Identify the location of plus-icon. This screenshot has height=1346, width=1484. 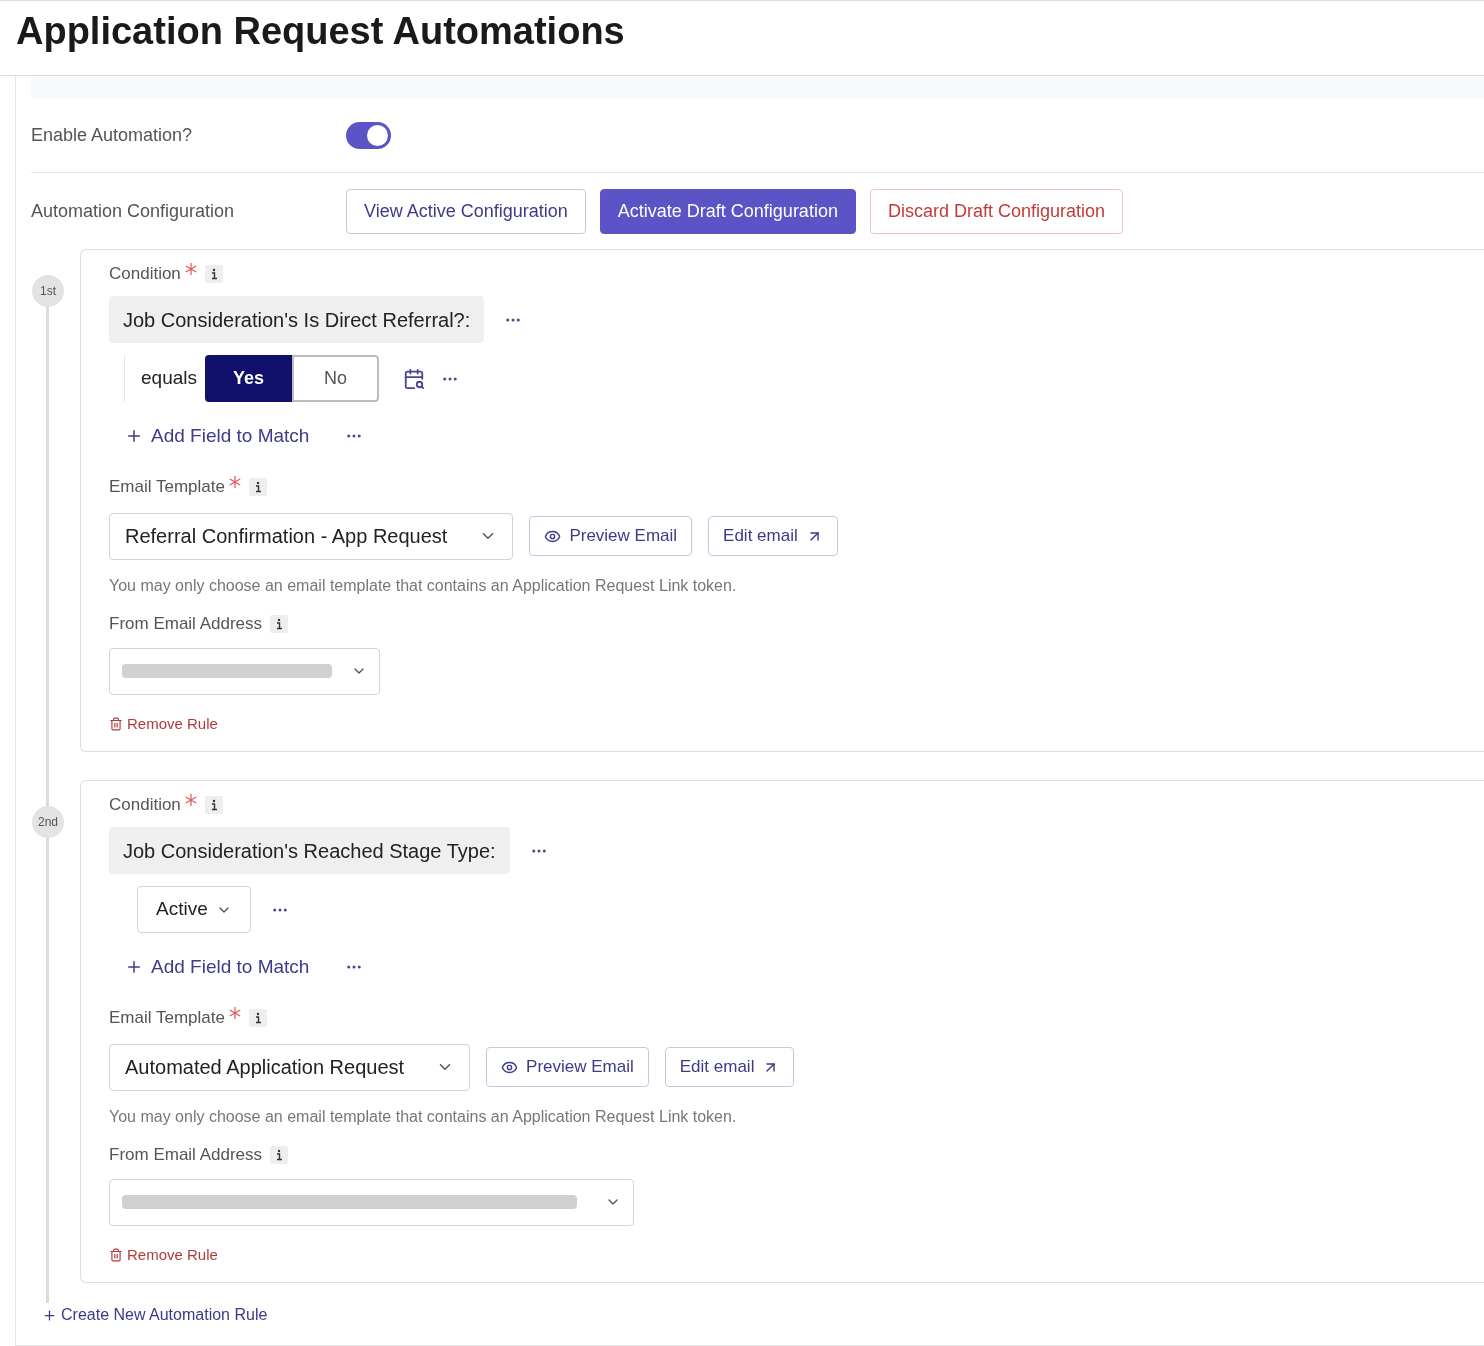
(49, 1315).